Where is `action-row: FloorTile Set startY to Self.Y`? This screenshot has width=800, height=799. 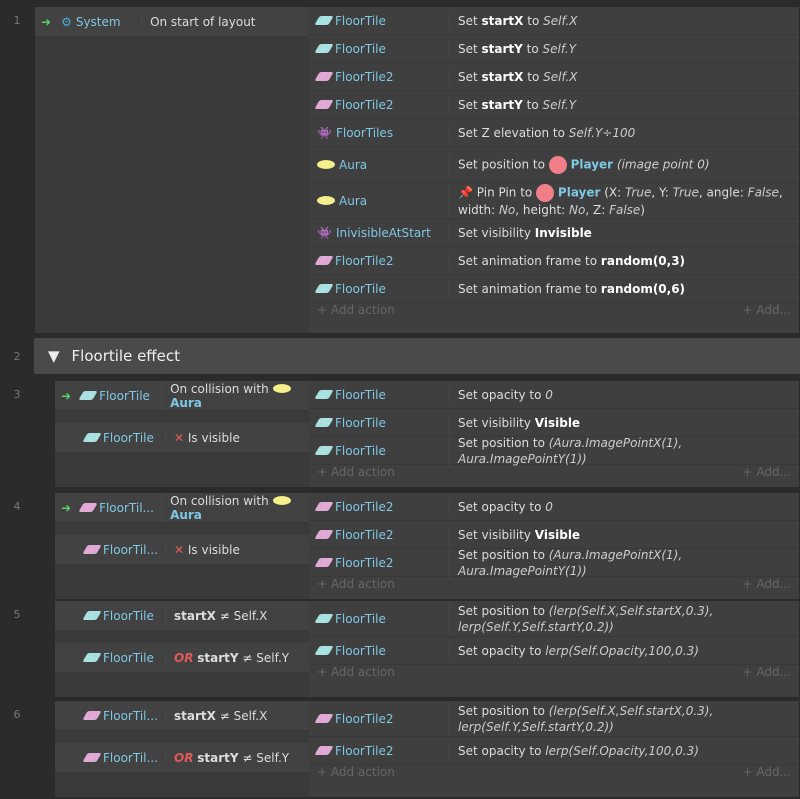
action-row: FloorTile Set startY to Self.Y is located at coordinates (554, 49).